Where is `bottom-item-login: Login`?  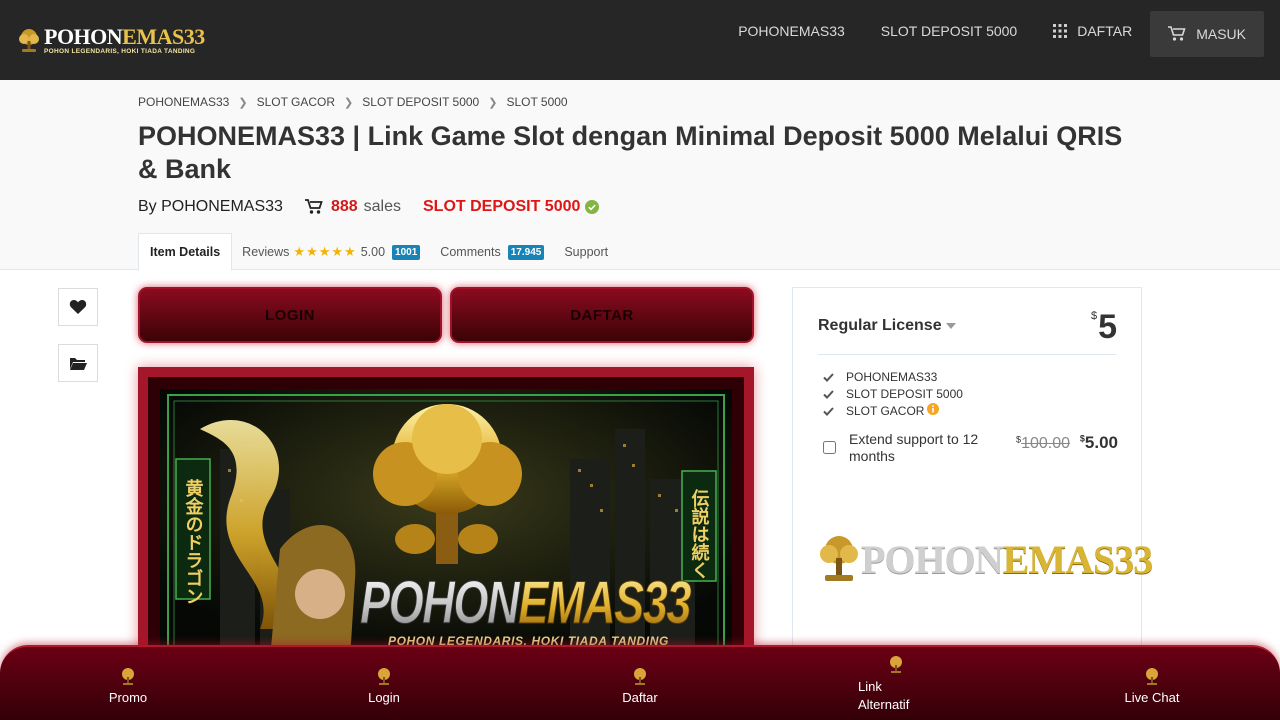
bottom-item-login: Login is located at coordinates (384, 686).